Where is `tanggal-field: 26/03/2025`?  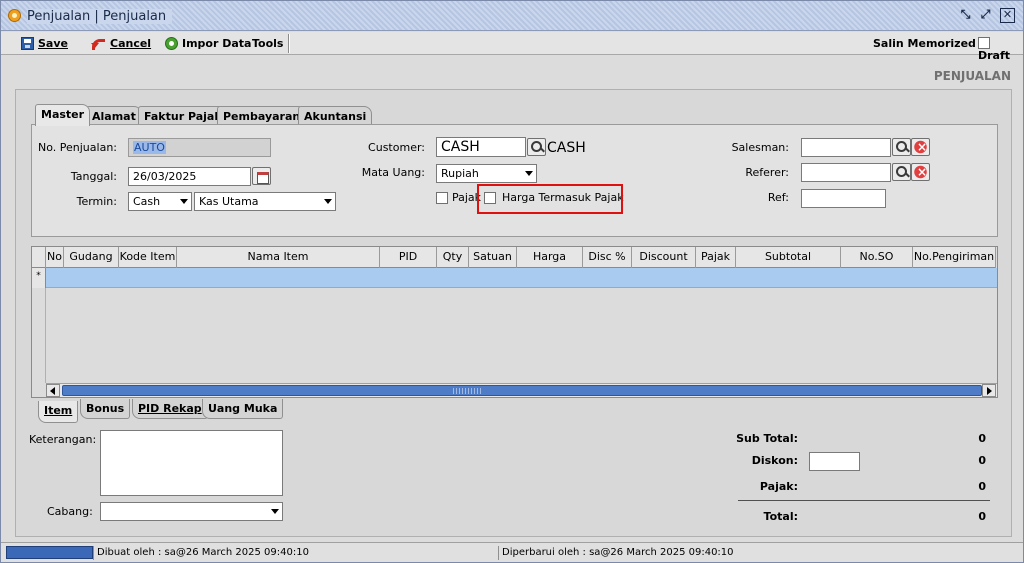
tanggal-field: 26/03/2025 is located at coordinates (189, 176).